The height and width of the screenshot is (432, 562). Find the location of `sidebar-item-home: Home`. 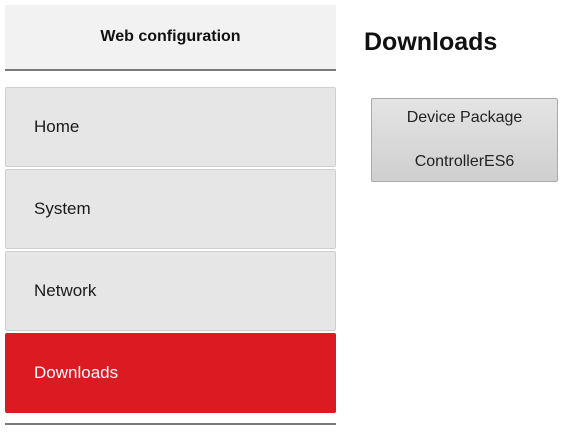

sidebar-item-home: Home is located at coordinates (170, 127).